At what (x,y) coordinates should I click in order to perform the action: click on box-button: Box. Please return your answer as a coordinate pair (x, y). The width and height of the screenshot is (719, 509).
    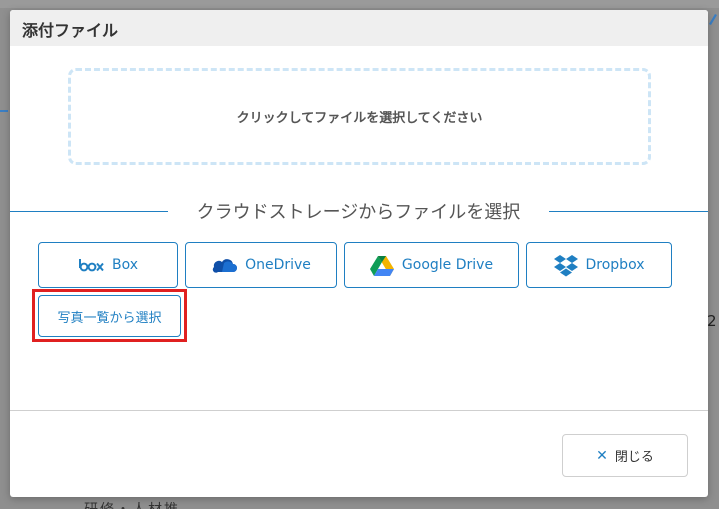
    Looking at the image, I should click on (108, 265).